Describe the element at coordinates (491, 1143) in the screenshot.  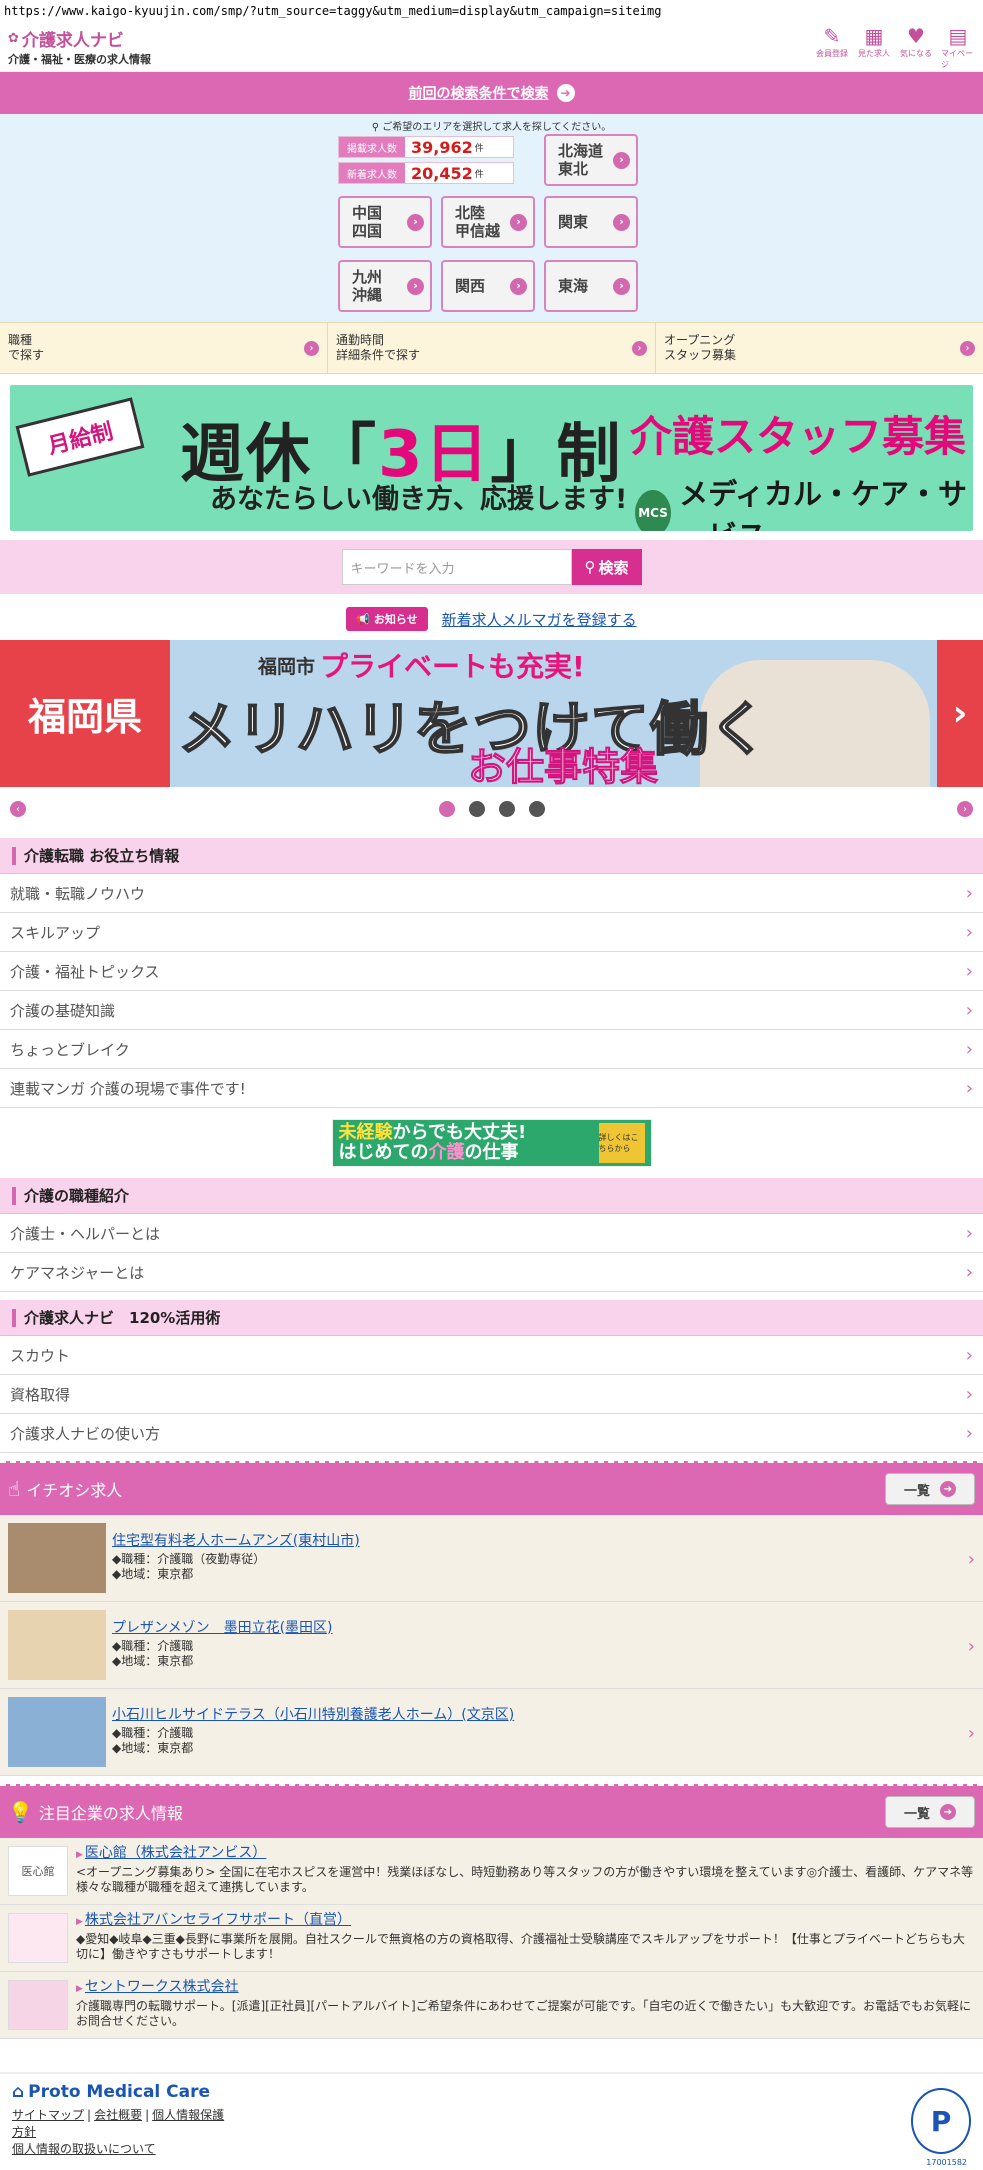
I see `beginner-banner: 未経験からでも大丈夫! はじめての介護の仕事 詳しくはこちらから` at that location.